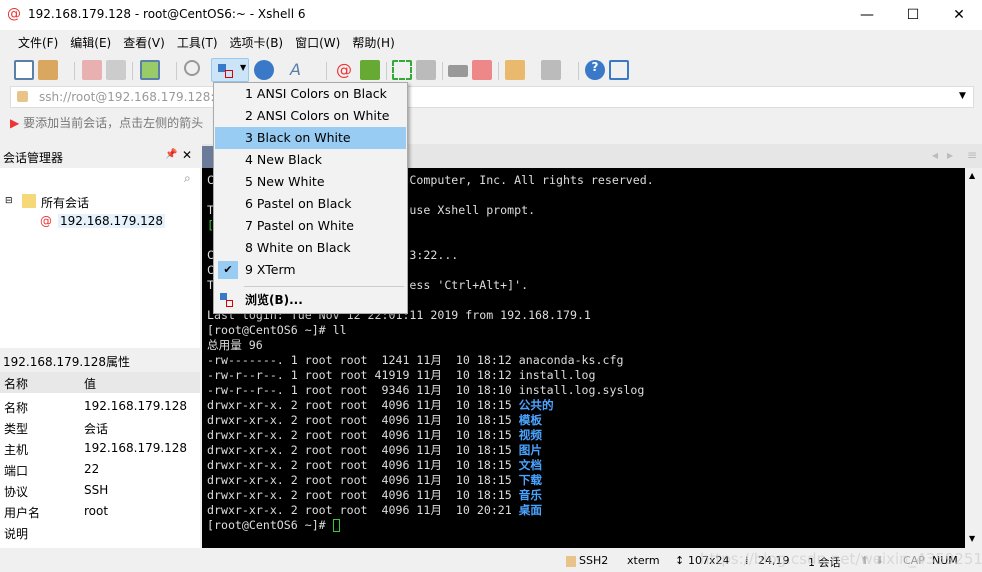 Image resolution: width=982 pixels, height=572 pixels. What do you see at coordinates (96, 449) in the screenshot?
I see `table-row: 主机 192.168.179.128` at bounding box center [96, 449].